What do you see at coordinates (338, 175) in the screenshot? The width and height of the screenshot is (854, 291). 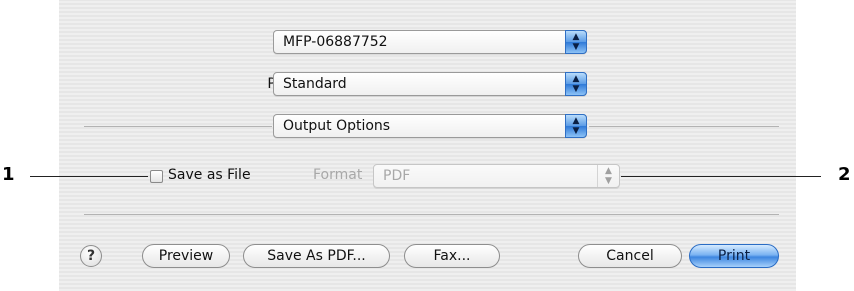 I see `format-label: Format` at bounding box center [338, 175].